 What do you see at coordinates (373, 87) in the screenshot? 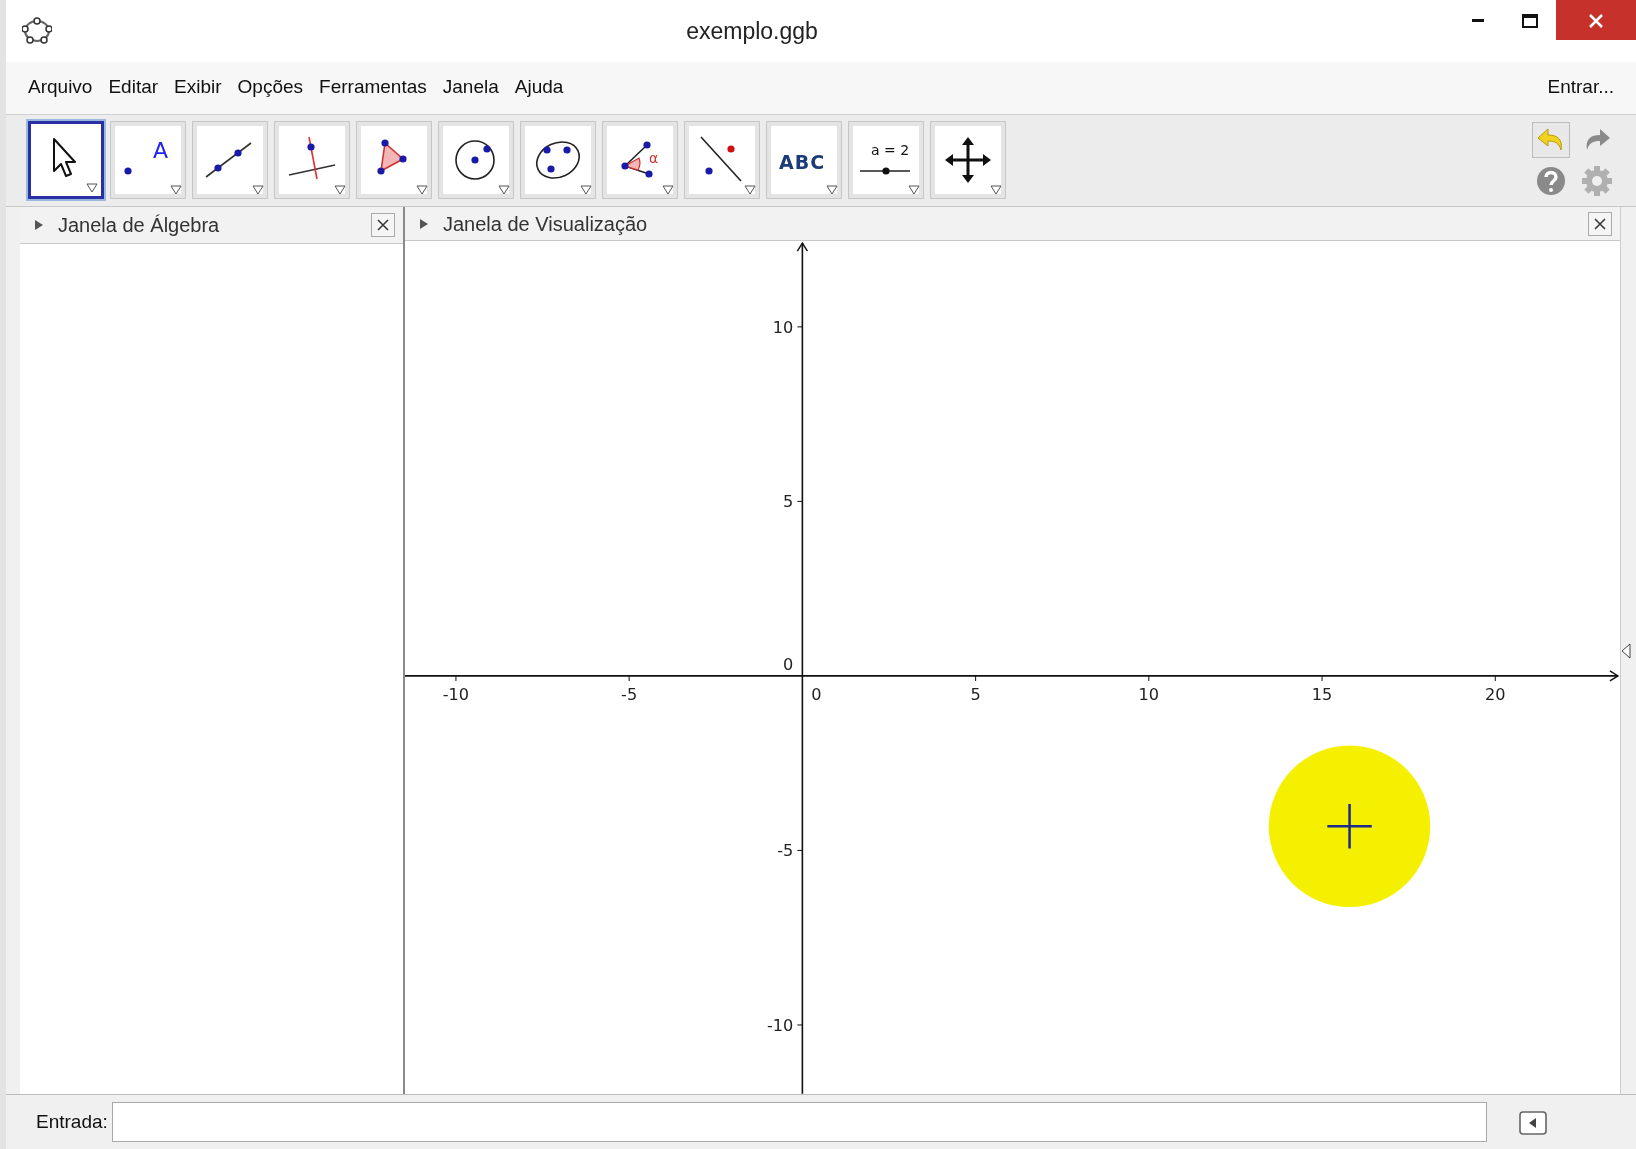
I see `menu-item: Ferramentas` at bounding box center [373, 87].